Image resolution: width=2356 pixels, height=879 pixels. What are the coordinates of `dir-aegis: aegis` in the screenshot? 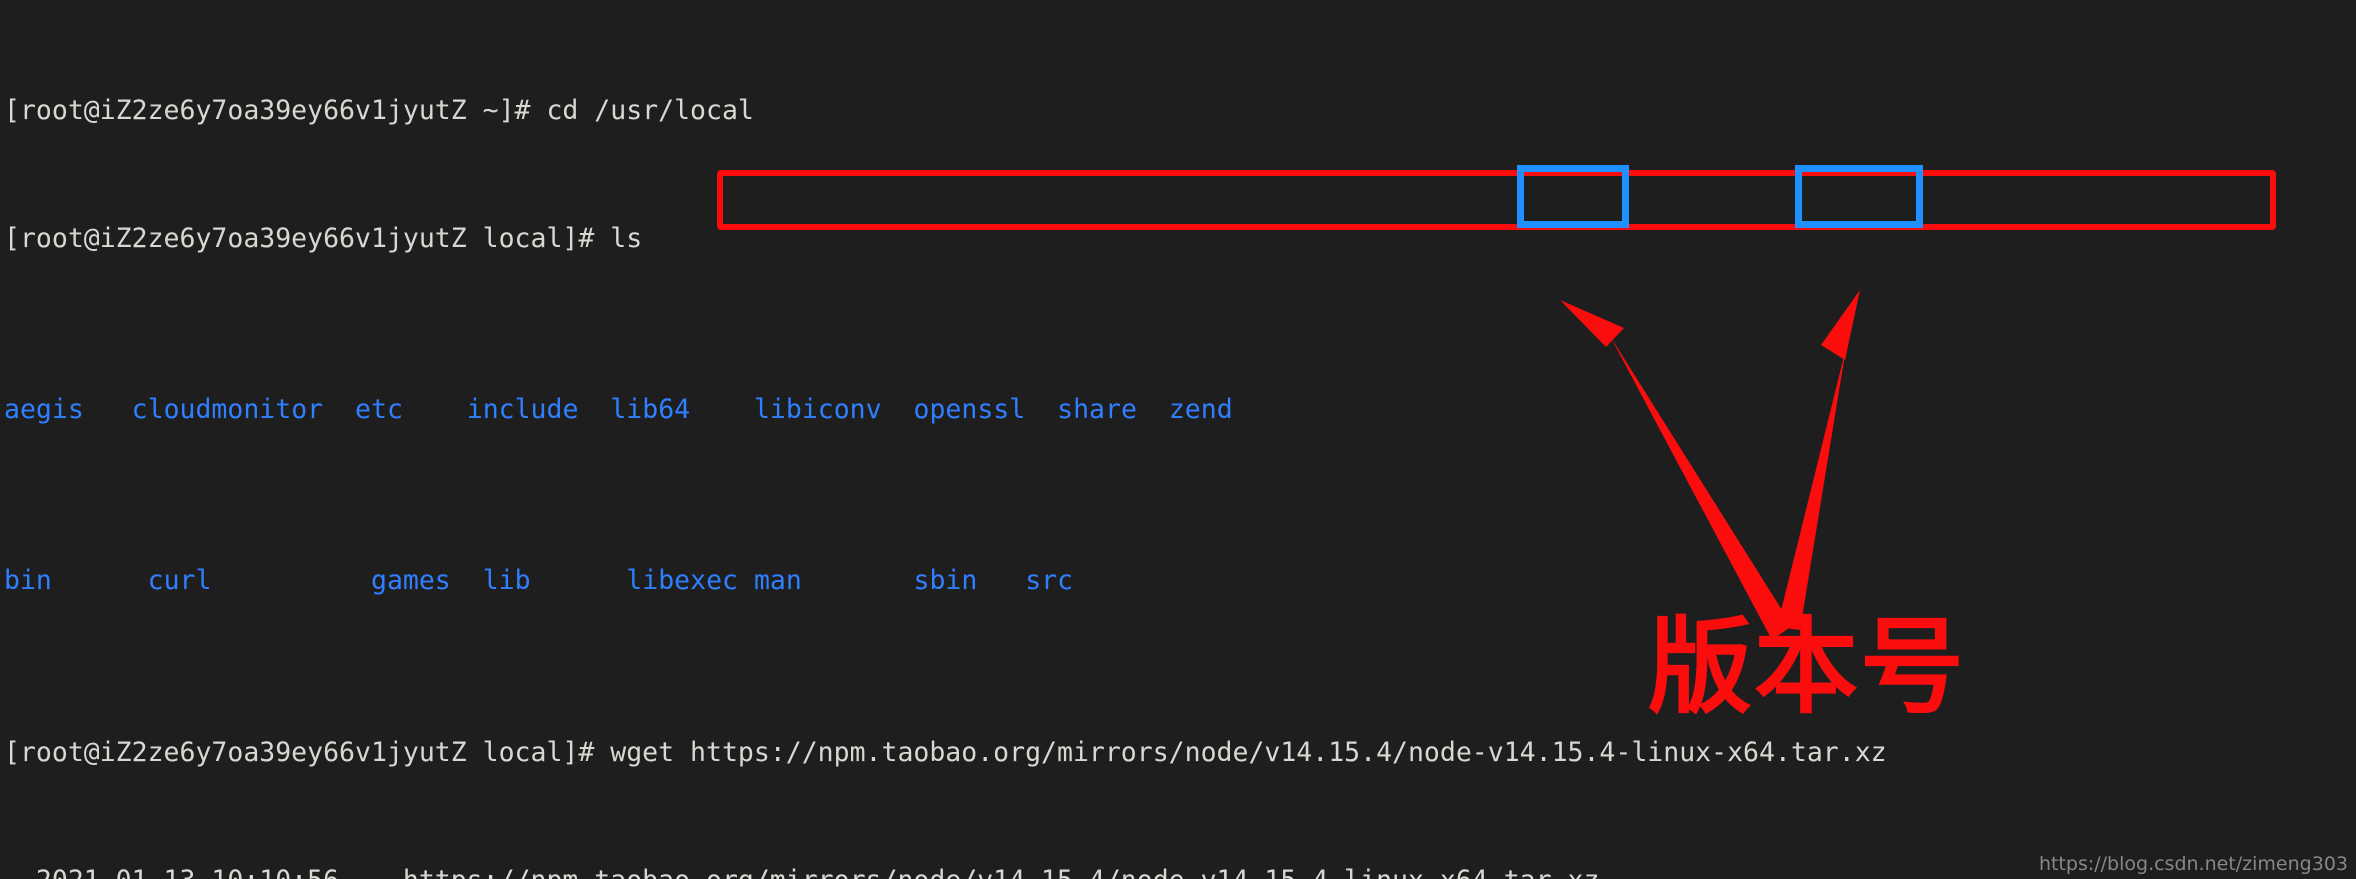 It's located at (44, 410).